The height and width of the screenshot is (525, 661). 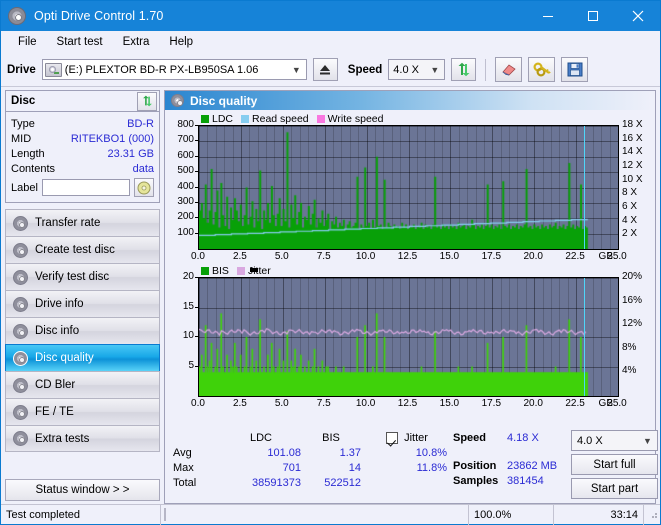 What do you see at coordinates (410, 118) in the screenshot?
I see `ldc-chart-legend: LDC Read speed Write speed` at bounding box center [410, 118].